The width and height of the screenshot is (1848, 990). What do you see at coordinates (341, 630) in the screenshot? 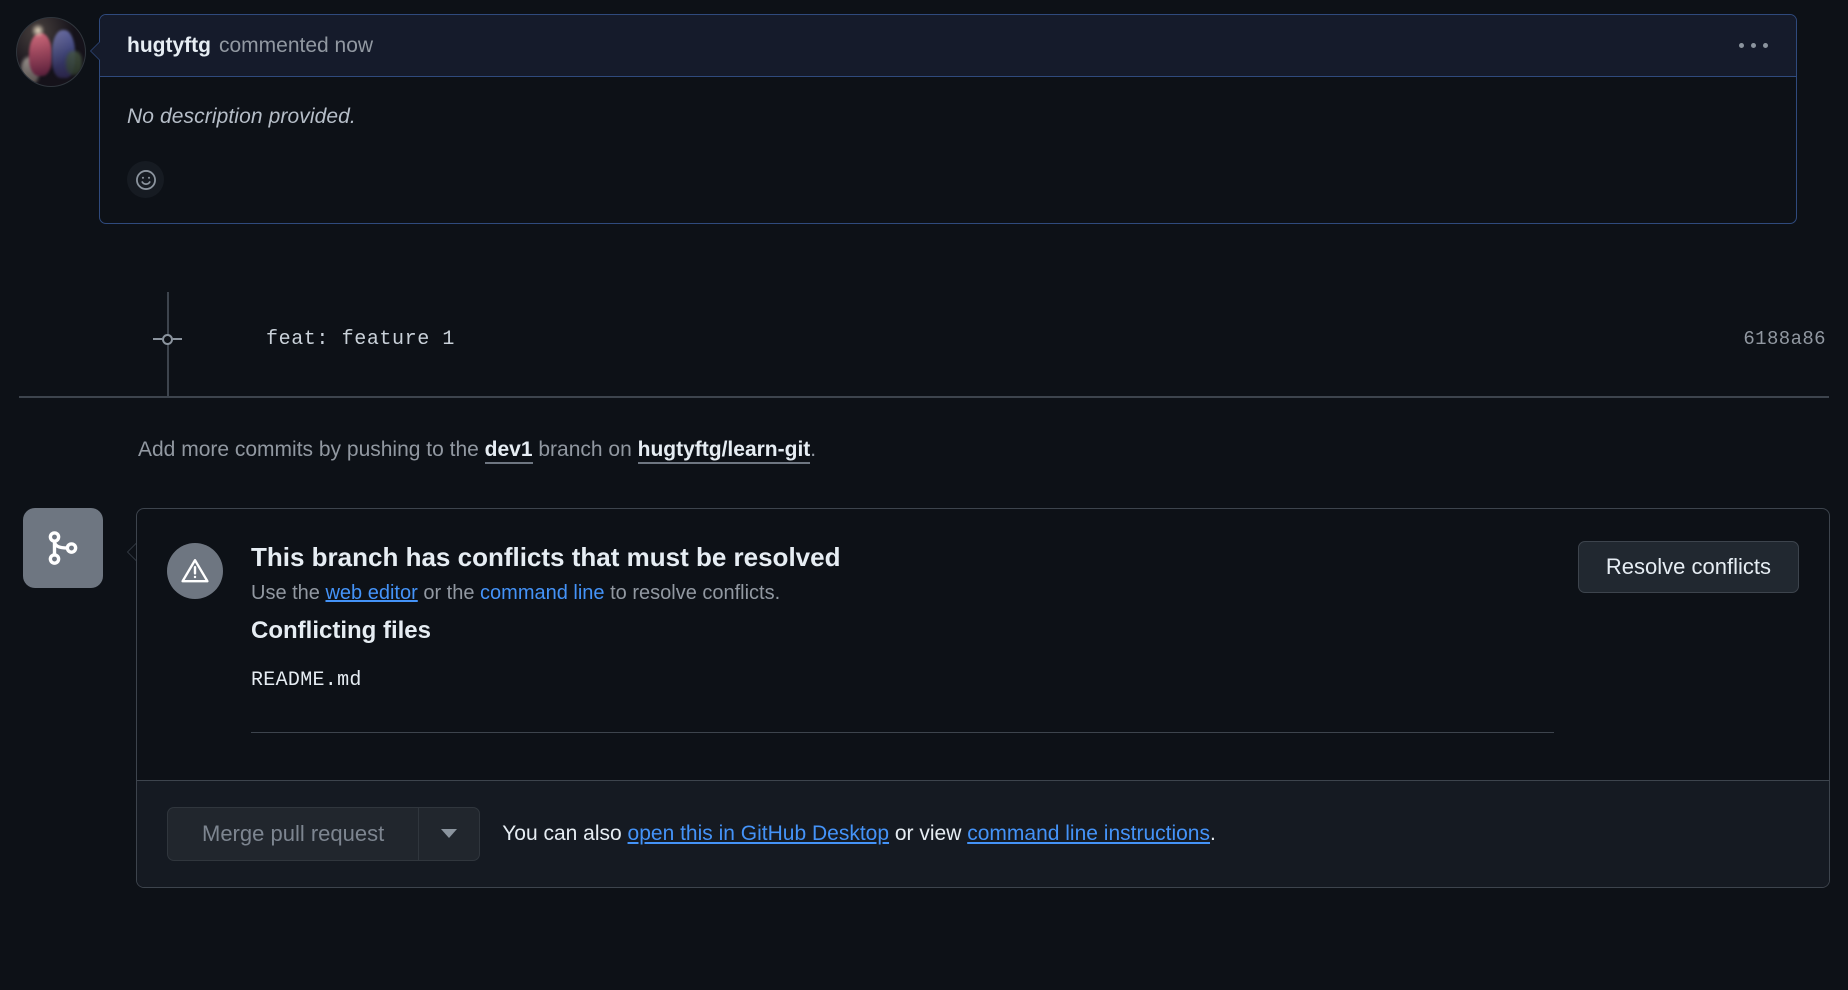
I see `conflicting-files-heading: Conflicting files` at bounding box center [341, 630].